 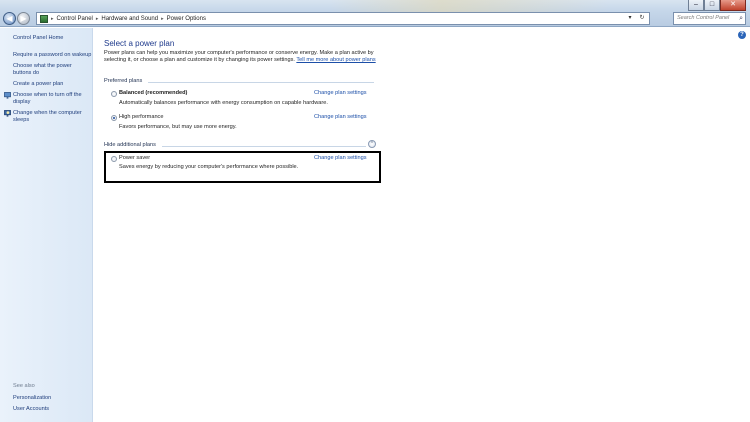 What do you see at coordinates (7, 113) in the screenshot?
I see `moon-icon` at bounding box center [7, 113].